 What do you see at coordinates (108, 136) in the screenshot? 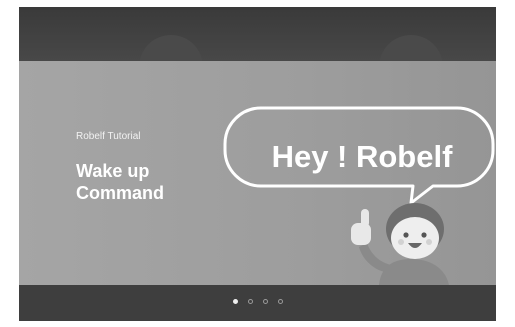
I see `tutorial-subtitle: Robelf Tutorial` at bounding box center [108, 136].